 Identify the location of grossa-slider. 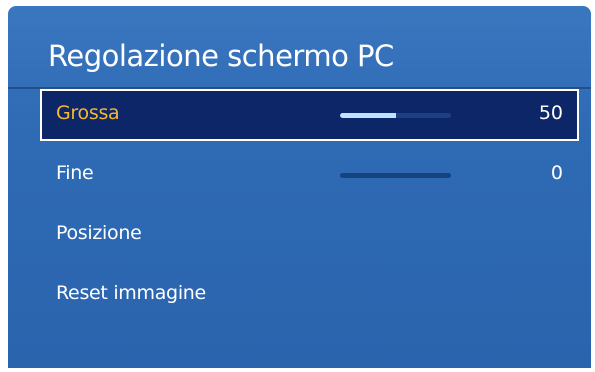
(395, 115).